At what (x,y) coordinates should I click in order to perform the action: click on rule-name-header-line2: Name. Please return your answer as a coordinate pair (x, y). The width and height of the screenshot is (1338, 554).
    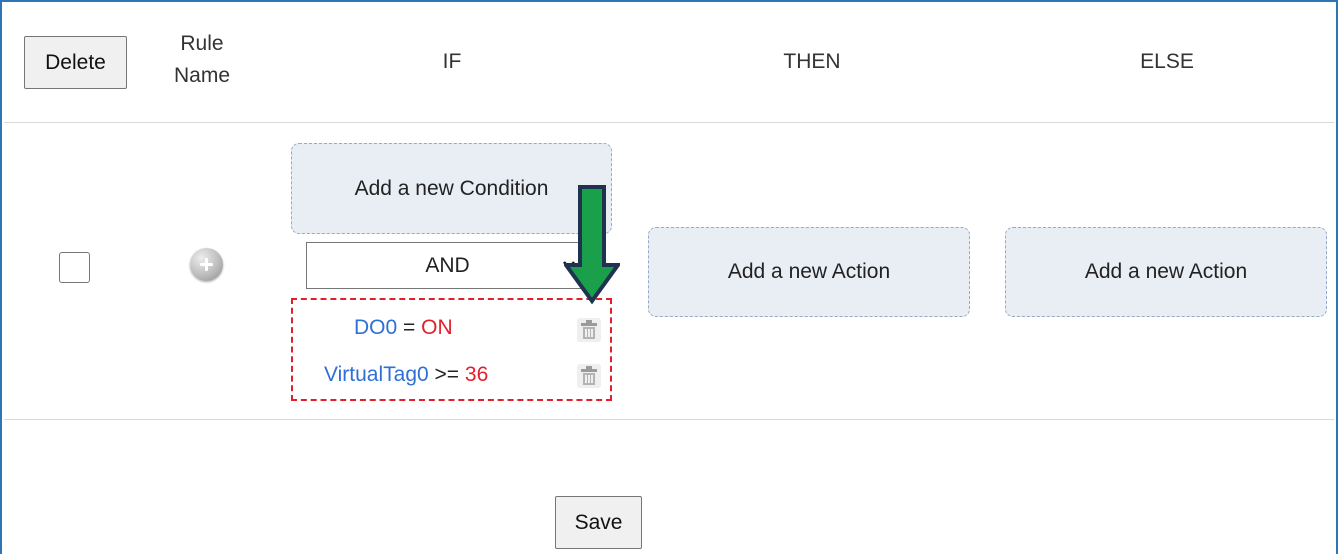
    Looking at the image, I should click on (202, 75).